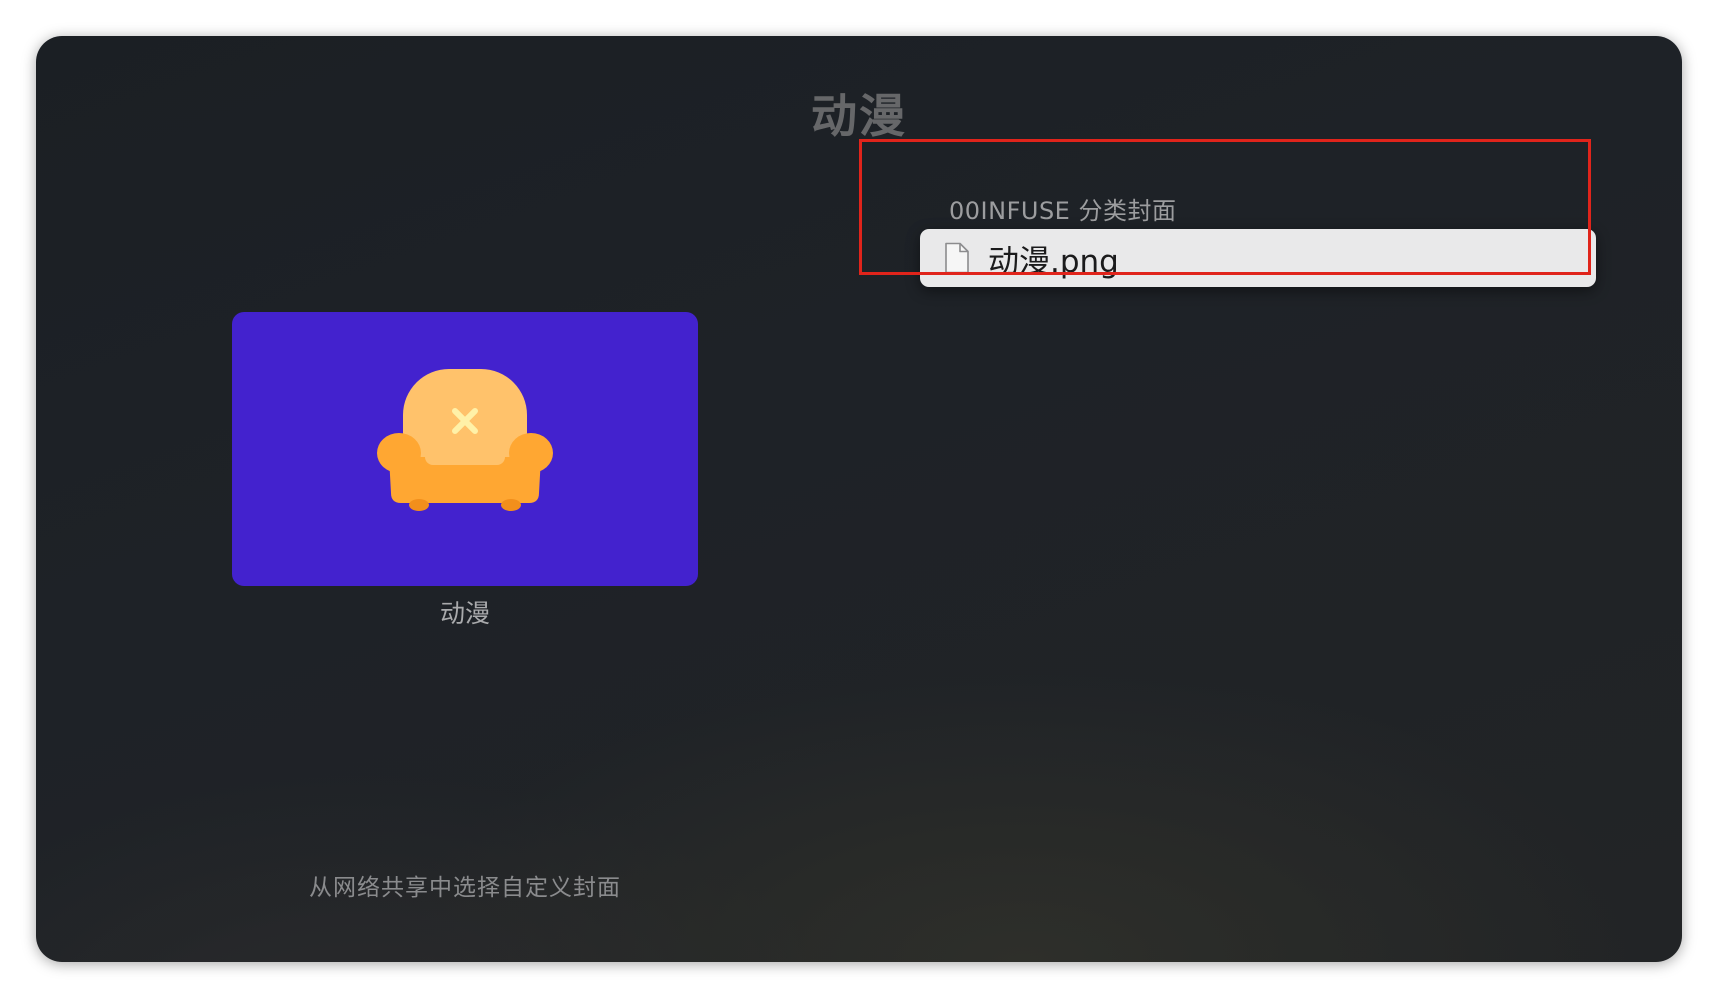  What do you see at coordinates (859, 116) in the screenshot?
I see `page-title: 动漫` at bounding box center [859, 116].